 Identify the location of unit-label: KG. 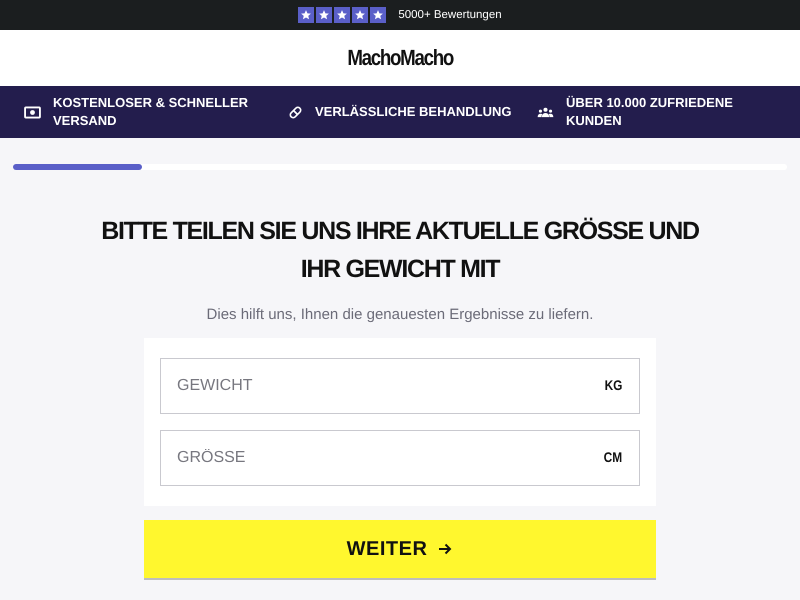
(613, 385).